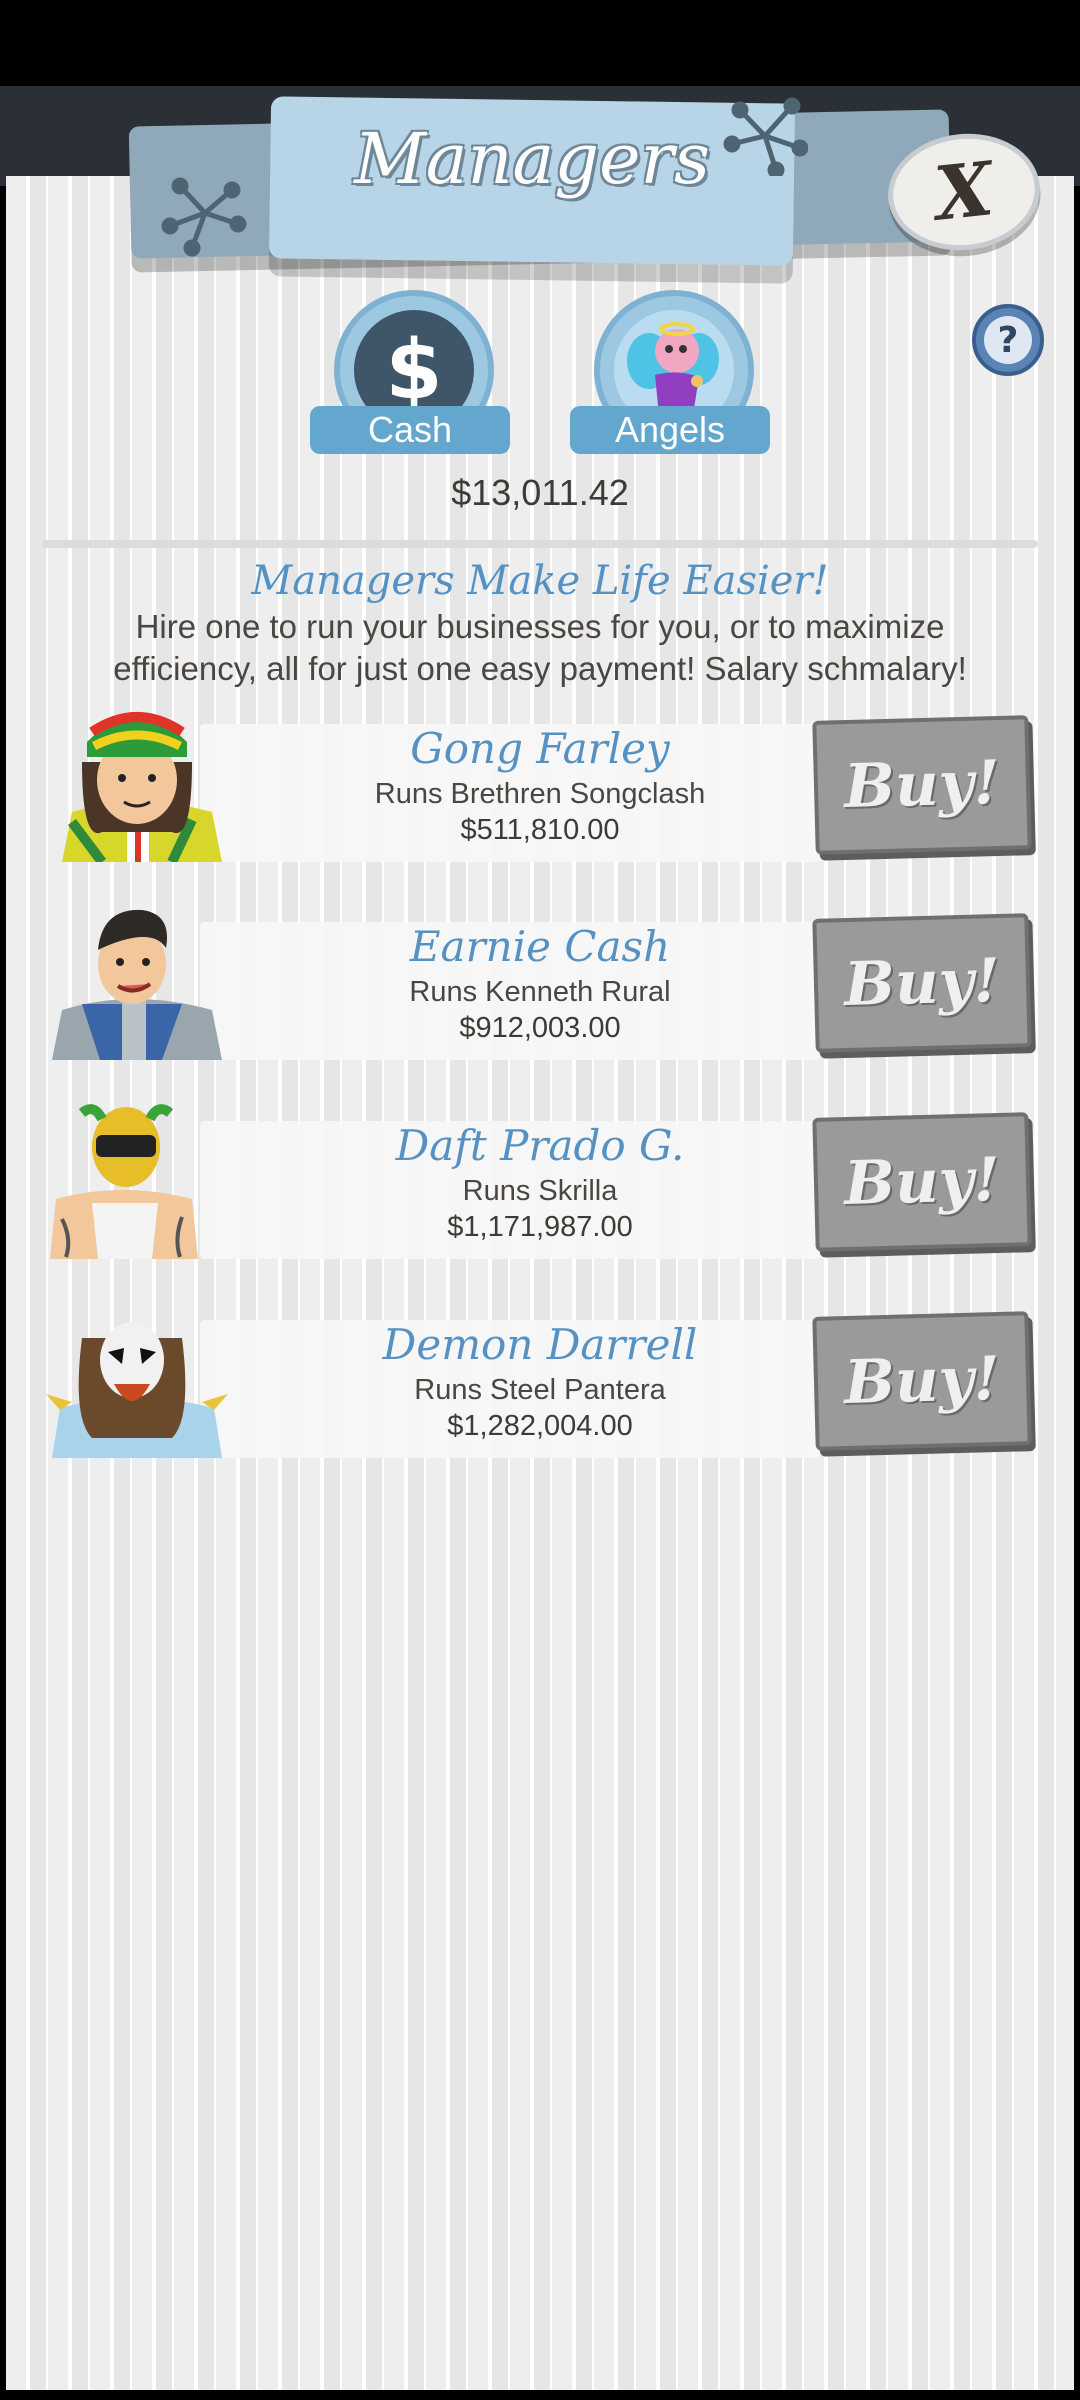  What do you see at coordinates (137, 1390) in the screenshot?
I see `manager-portrait-demon-darrell` at bounding box center [137, 1390].